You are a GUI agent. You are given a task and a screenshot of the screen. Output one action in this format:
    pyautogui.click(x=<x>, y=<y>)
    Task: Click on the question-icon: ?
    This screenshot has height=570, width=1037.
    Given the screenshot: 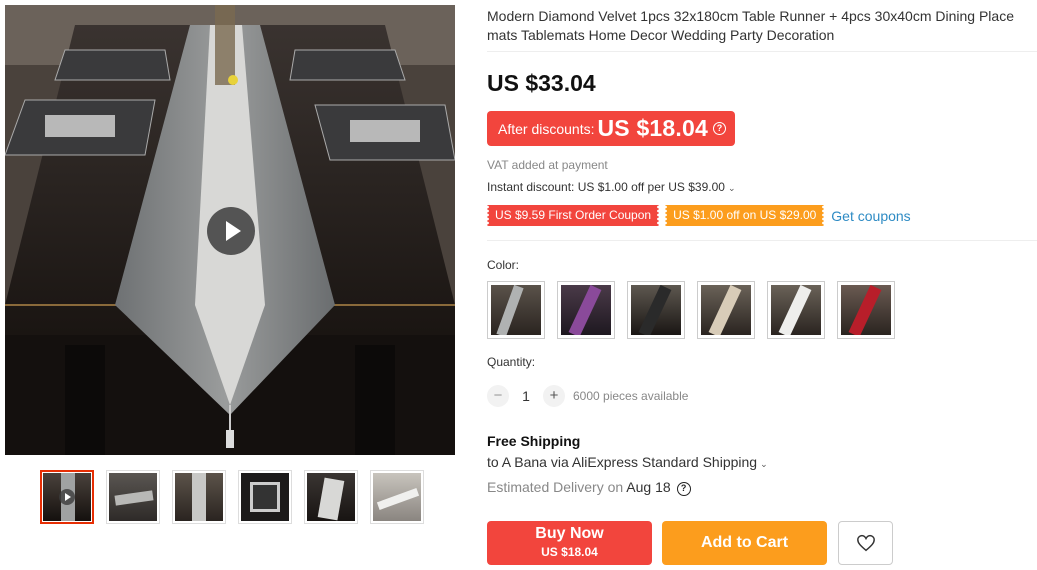 What is the action you would take?
    pyautogui.click(x=683, y=489)
    